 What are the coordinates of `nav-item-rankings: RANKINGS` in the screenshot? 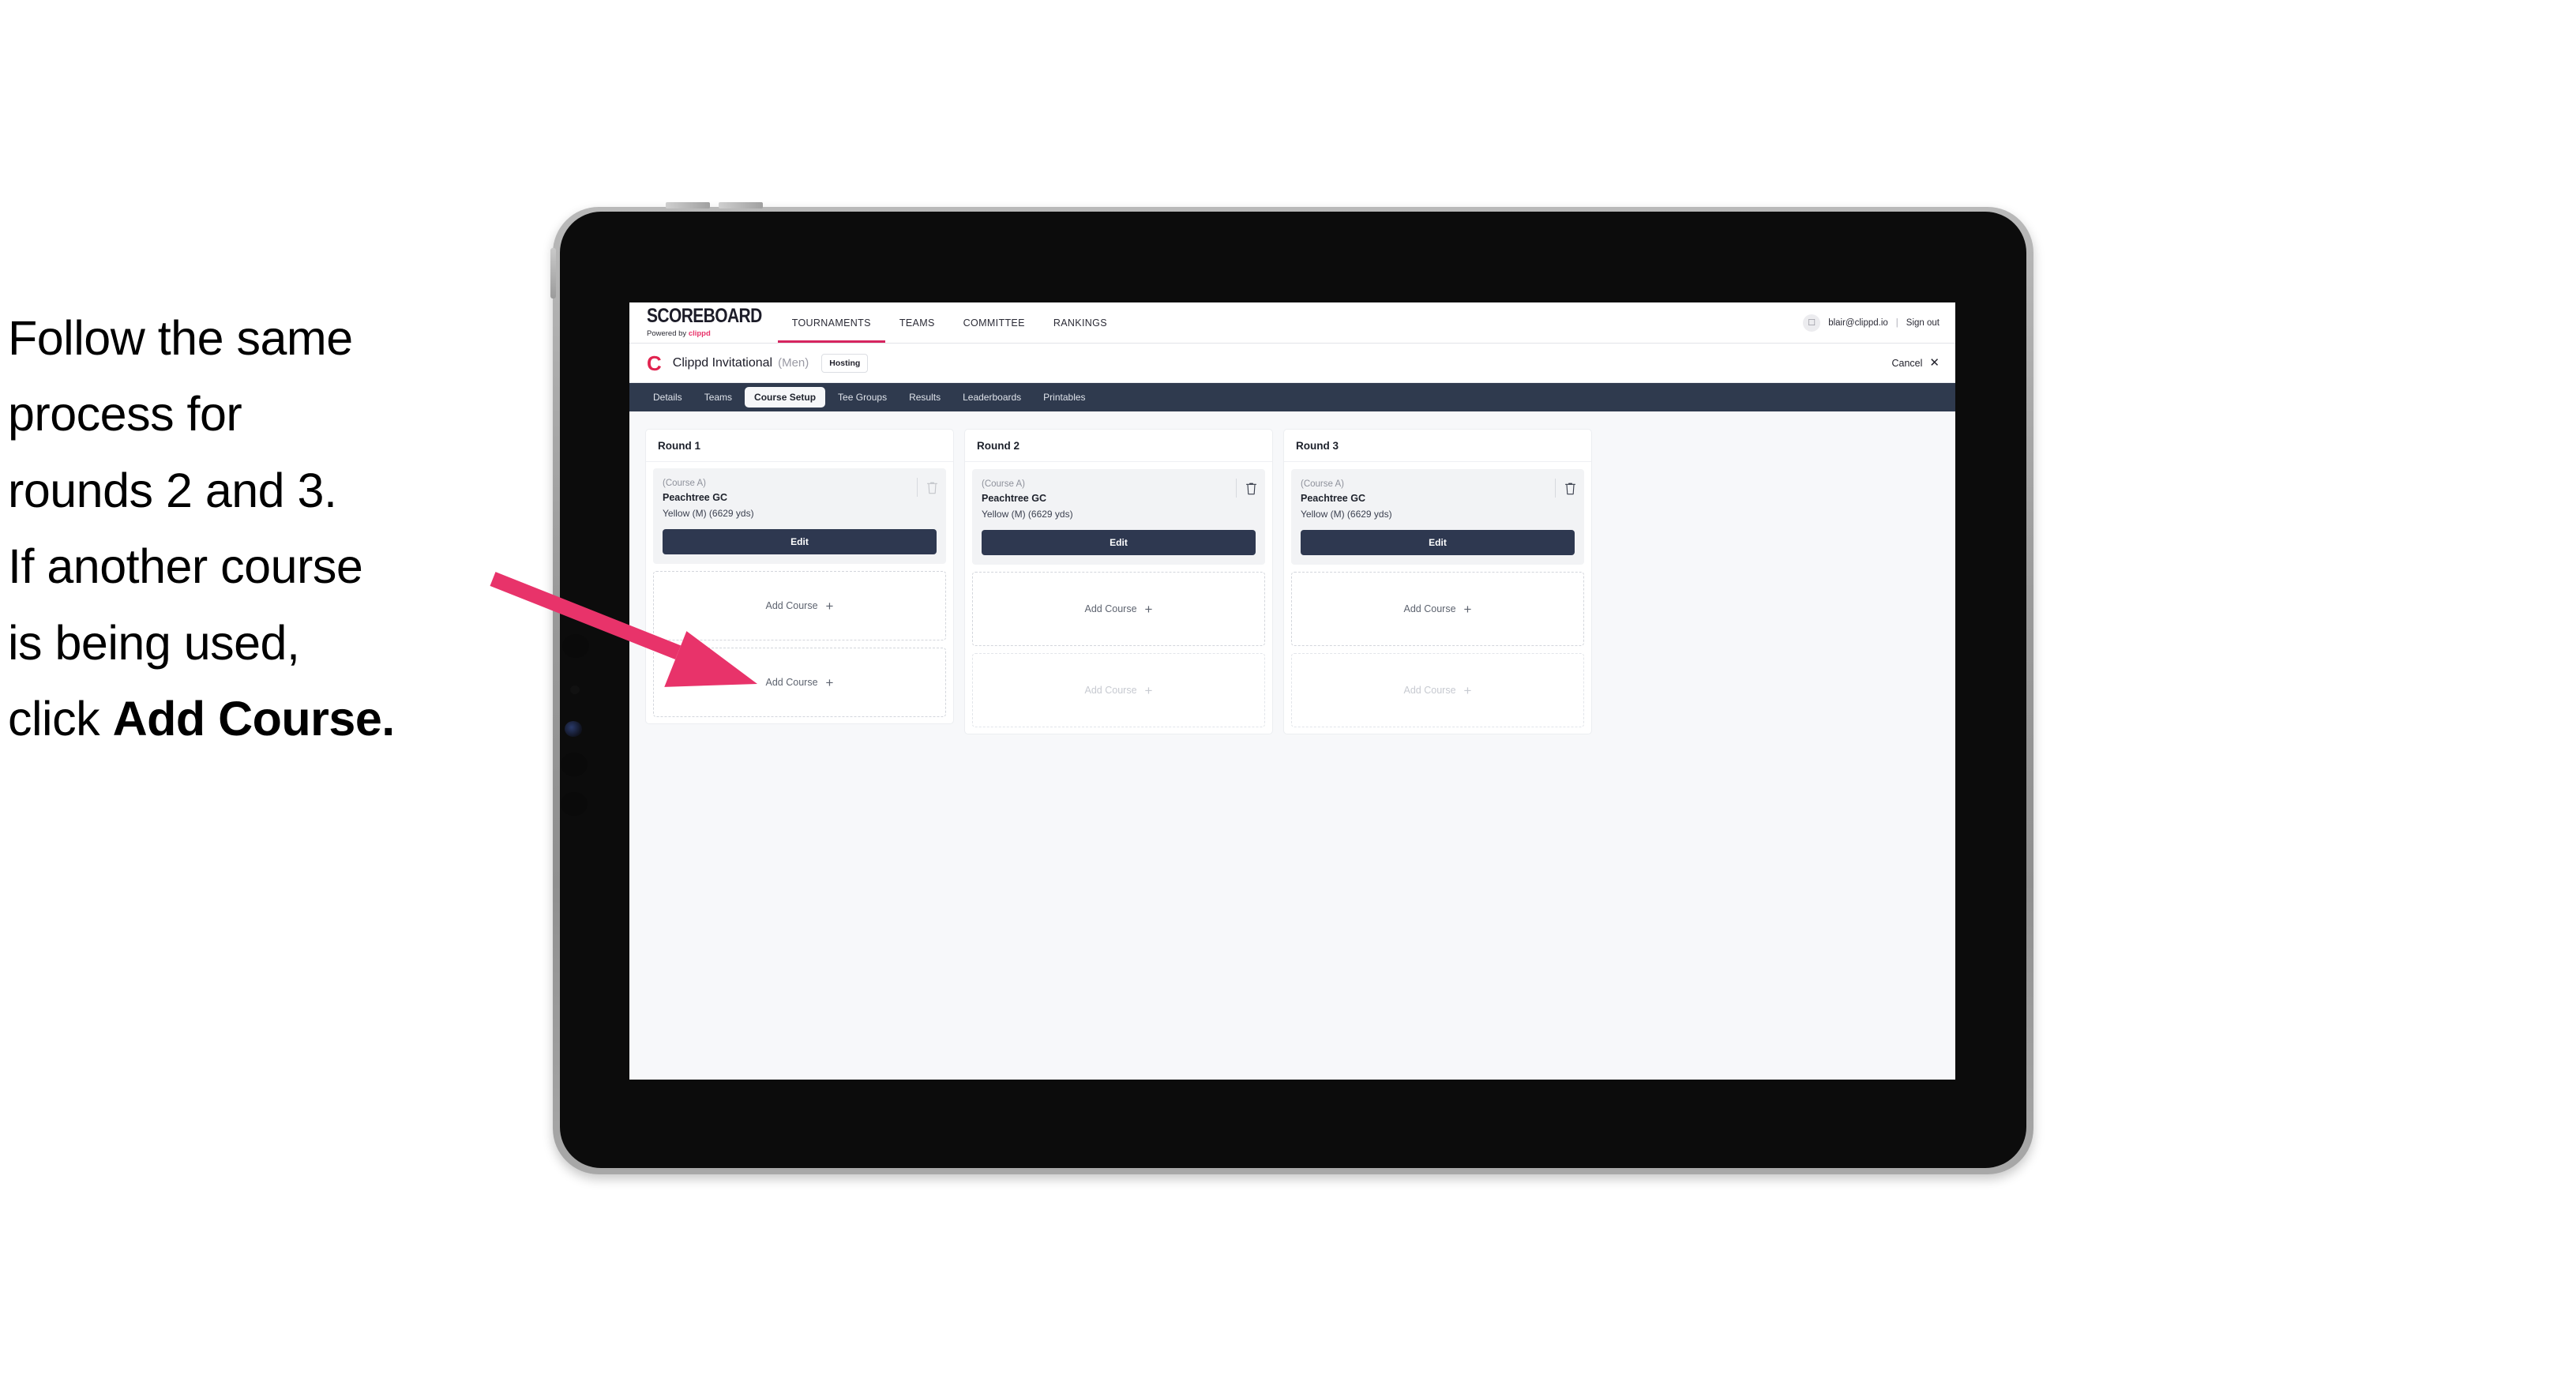 It's located at (1080, 322).